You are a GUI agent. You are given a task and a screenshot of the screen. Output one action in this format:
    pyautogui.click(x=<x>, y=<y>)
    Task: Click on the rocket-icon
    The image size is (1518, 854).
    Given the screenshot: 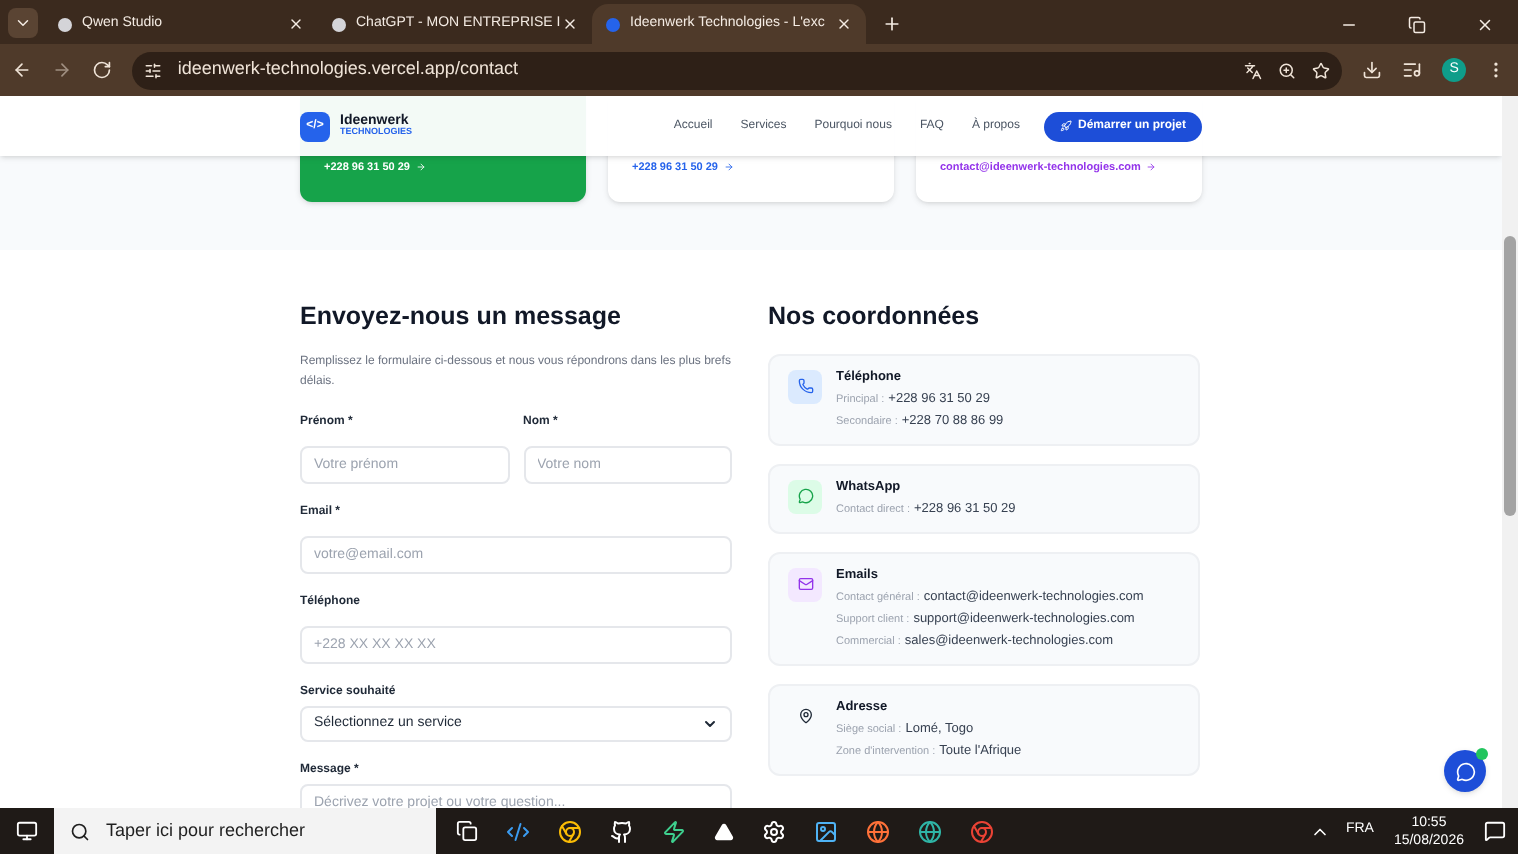 What is the action you would take?
    pyautogui.click(x=1065, y=126)
    